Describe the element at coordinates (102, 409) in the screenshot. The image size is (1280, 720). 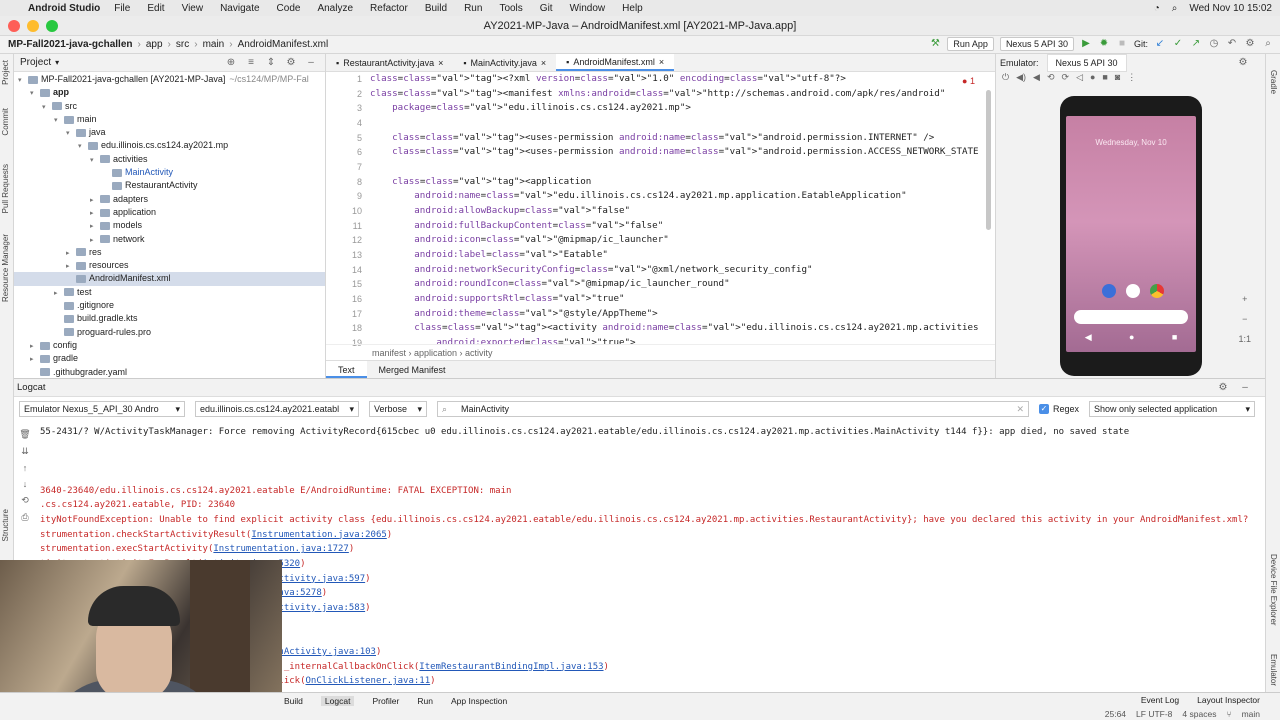
I see `device-filter-select: Emulator Nexus_5_API_30 Andro ▾` at that location.